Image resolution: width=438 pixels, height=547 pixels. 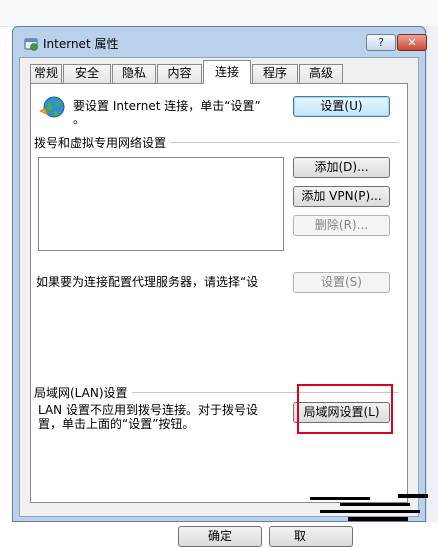 I want to click on background-window-top, so click(x=219, y=13).